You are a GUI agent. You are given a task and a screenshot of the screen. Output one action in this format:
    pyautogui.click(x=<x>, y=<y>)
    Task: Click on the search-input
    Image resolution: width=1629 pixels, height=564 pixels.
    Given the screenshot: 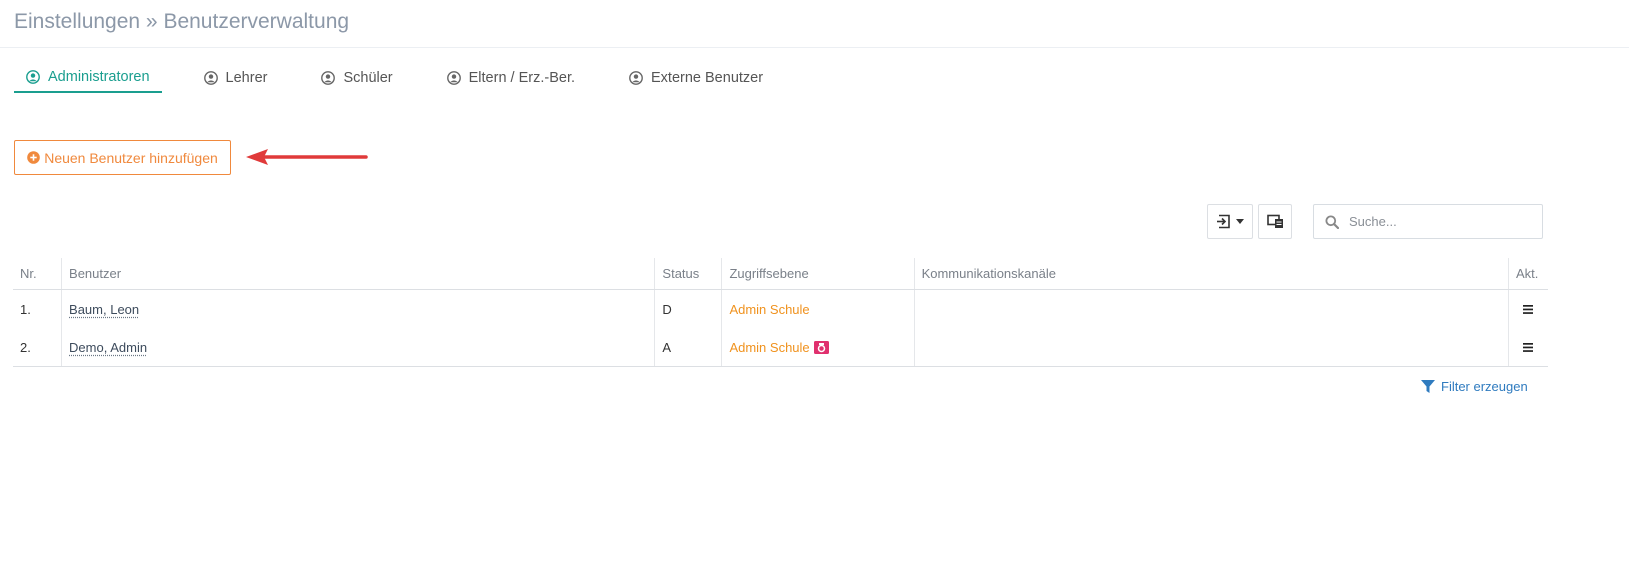 What is the action you would take?
    pyautogui.click(x=1439, y=221)
    